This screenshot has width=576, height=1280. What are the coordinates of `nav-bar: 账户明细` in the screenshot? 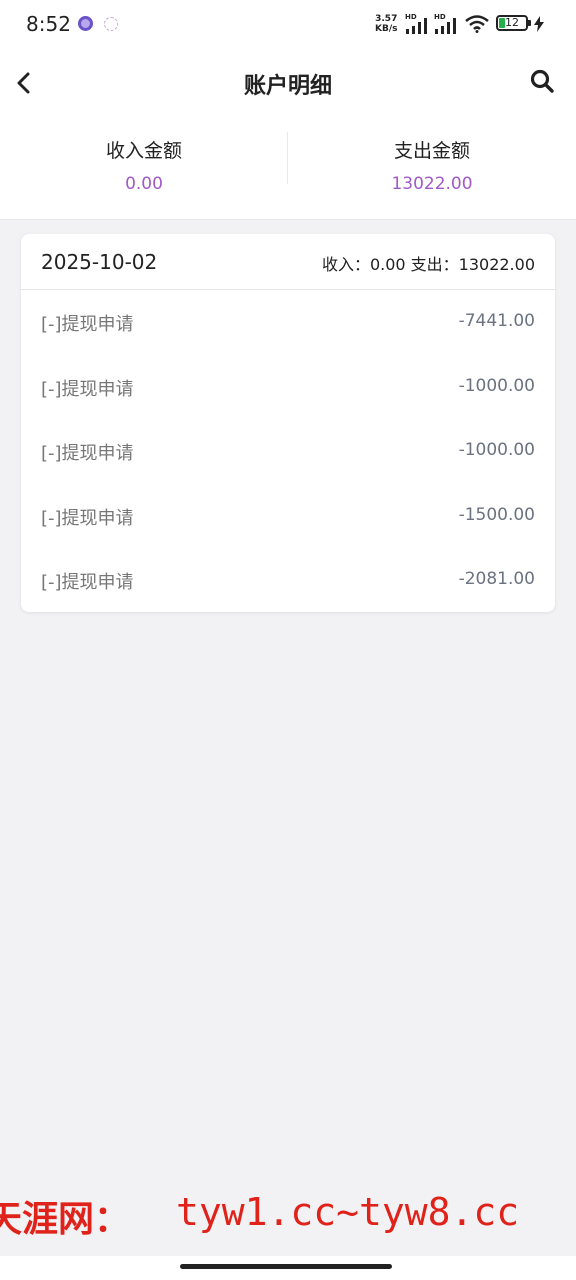 It's located at (288, 83).